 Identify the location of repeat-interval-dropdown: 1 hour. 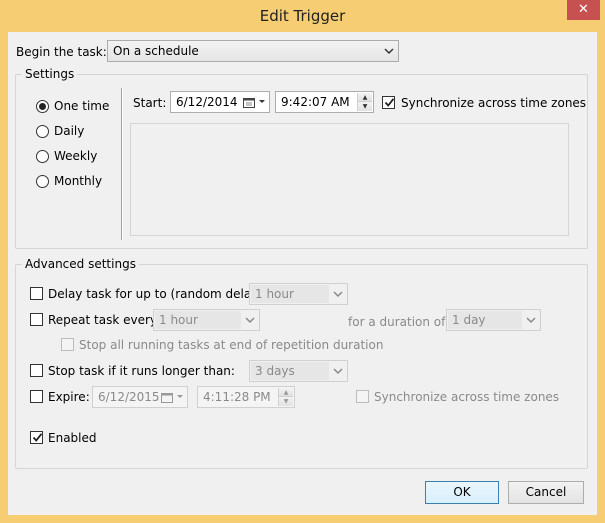
(206, 320).